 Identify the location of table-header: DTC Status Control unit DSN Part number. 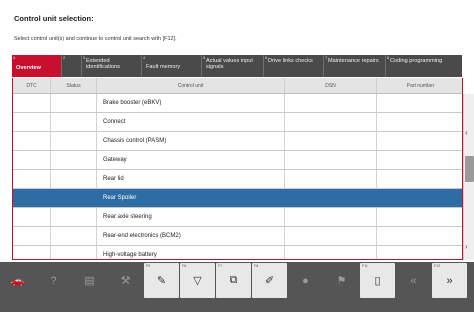
(237, 86).